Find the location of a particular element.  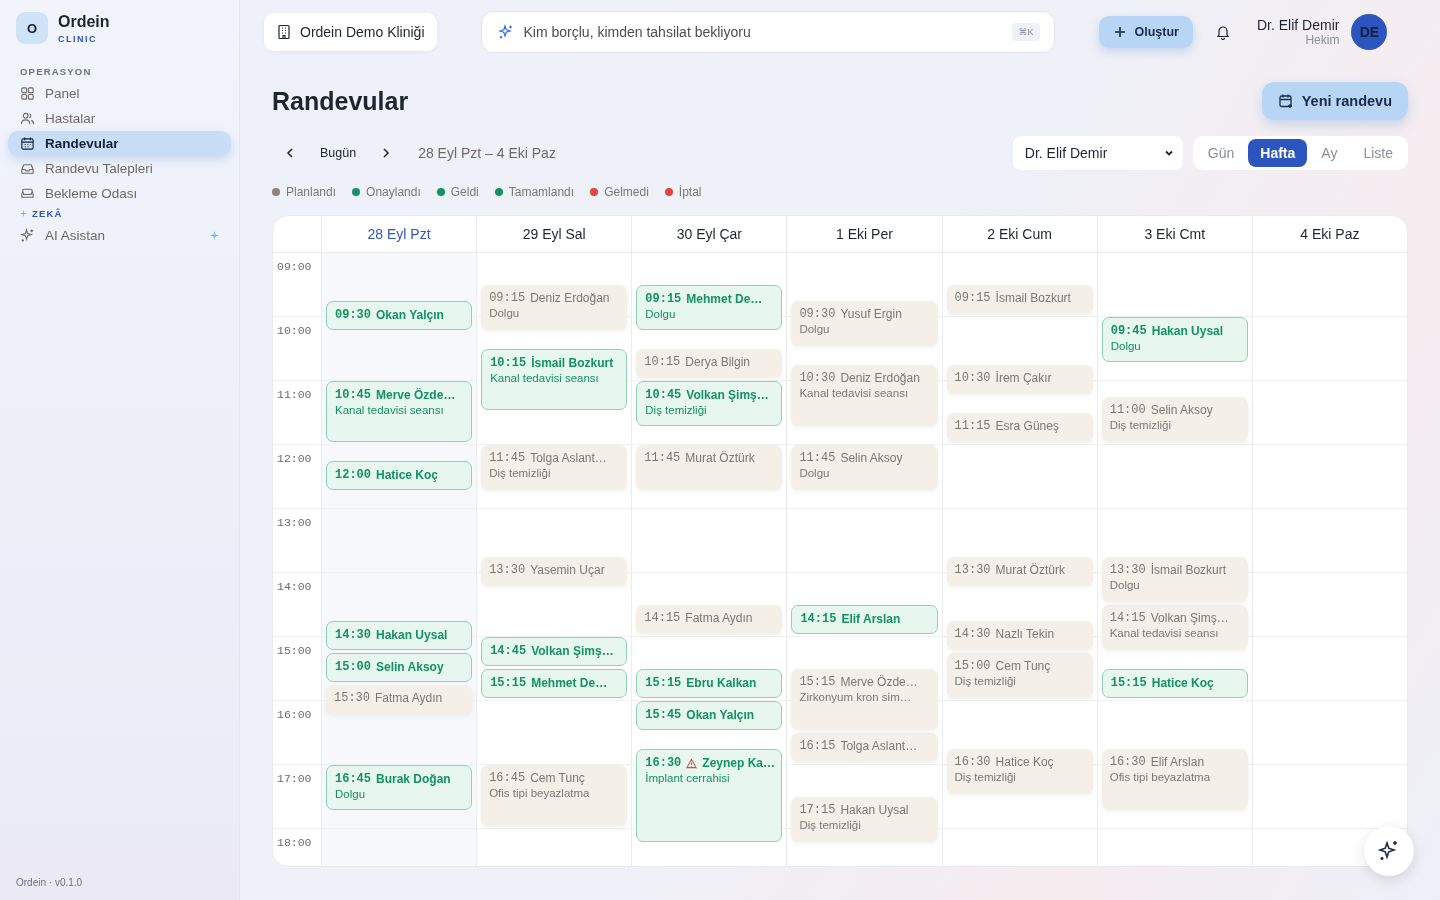

sidebar-item: Randevu Talepleri is located at coordinates (119, 168).